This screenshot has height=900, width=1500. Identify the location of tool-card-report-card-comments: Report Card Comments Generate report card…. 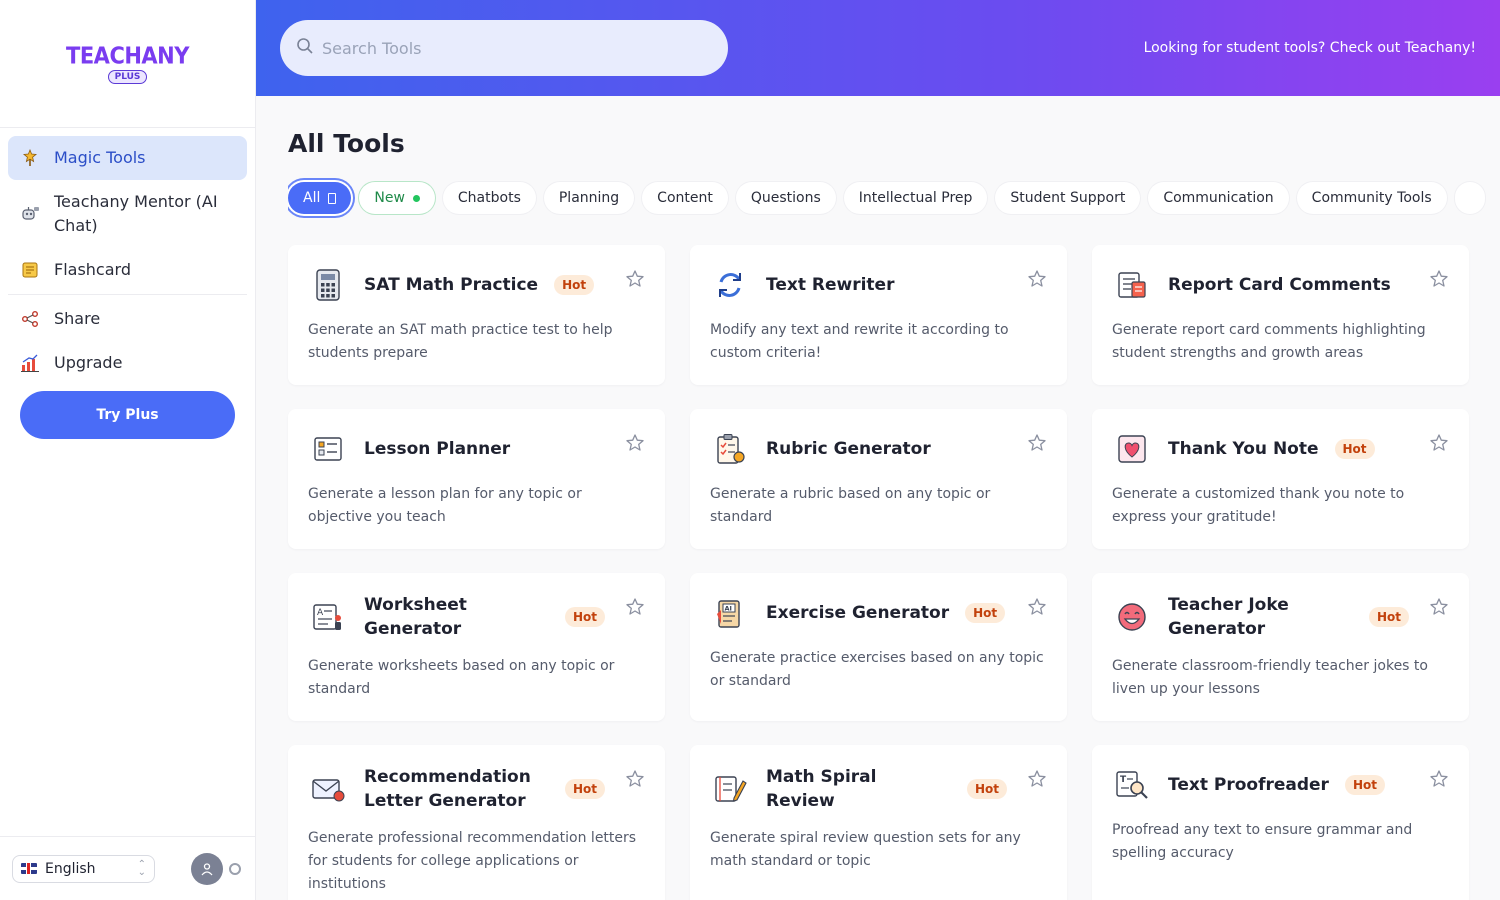
(1280, 315).